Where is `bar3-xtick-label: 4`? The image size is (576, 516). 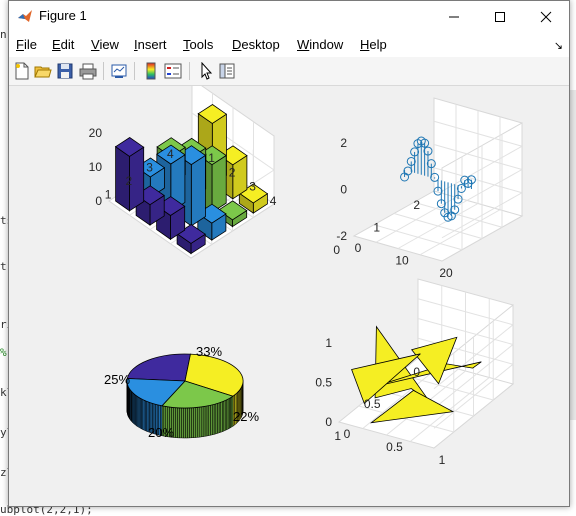
bar3-xtick-label: 4 is located at coordinates (170, 154).